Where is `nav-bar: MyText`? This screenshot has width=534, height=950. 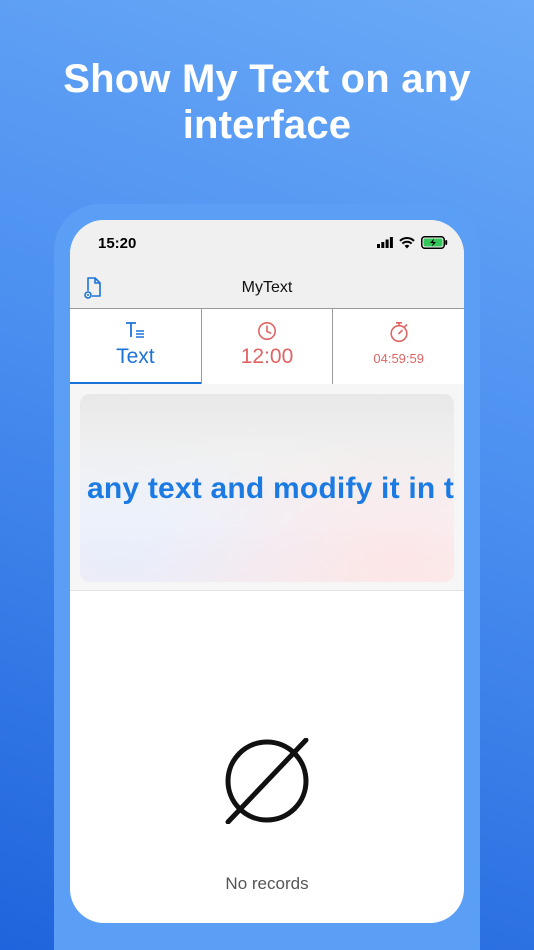
nav-bar: MyText is located at coordinates (267, 288).